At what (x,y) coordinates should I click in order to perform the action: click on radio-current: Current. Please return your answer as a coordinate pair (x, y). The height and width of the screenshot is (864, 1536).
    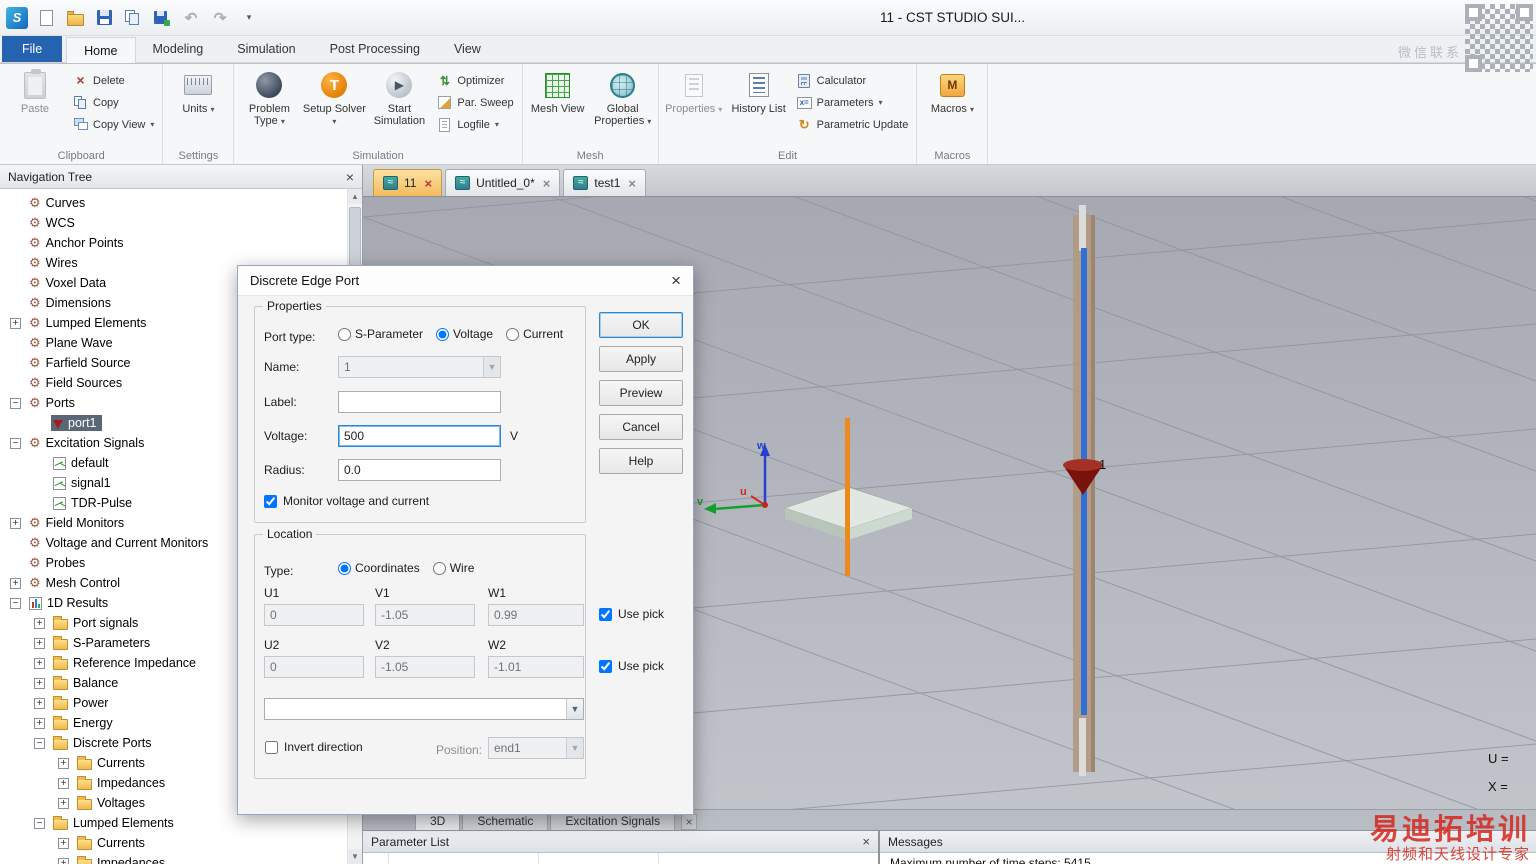
    Looking at the image, I should click on (534, 334).